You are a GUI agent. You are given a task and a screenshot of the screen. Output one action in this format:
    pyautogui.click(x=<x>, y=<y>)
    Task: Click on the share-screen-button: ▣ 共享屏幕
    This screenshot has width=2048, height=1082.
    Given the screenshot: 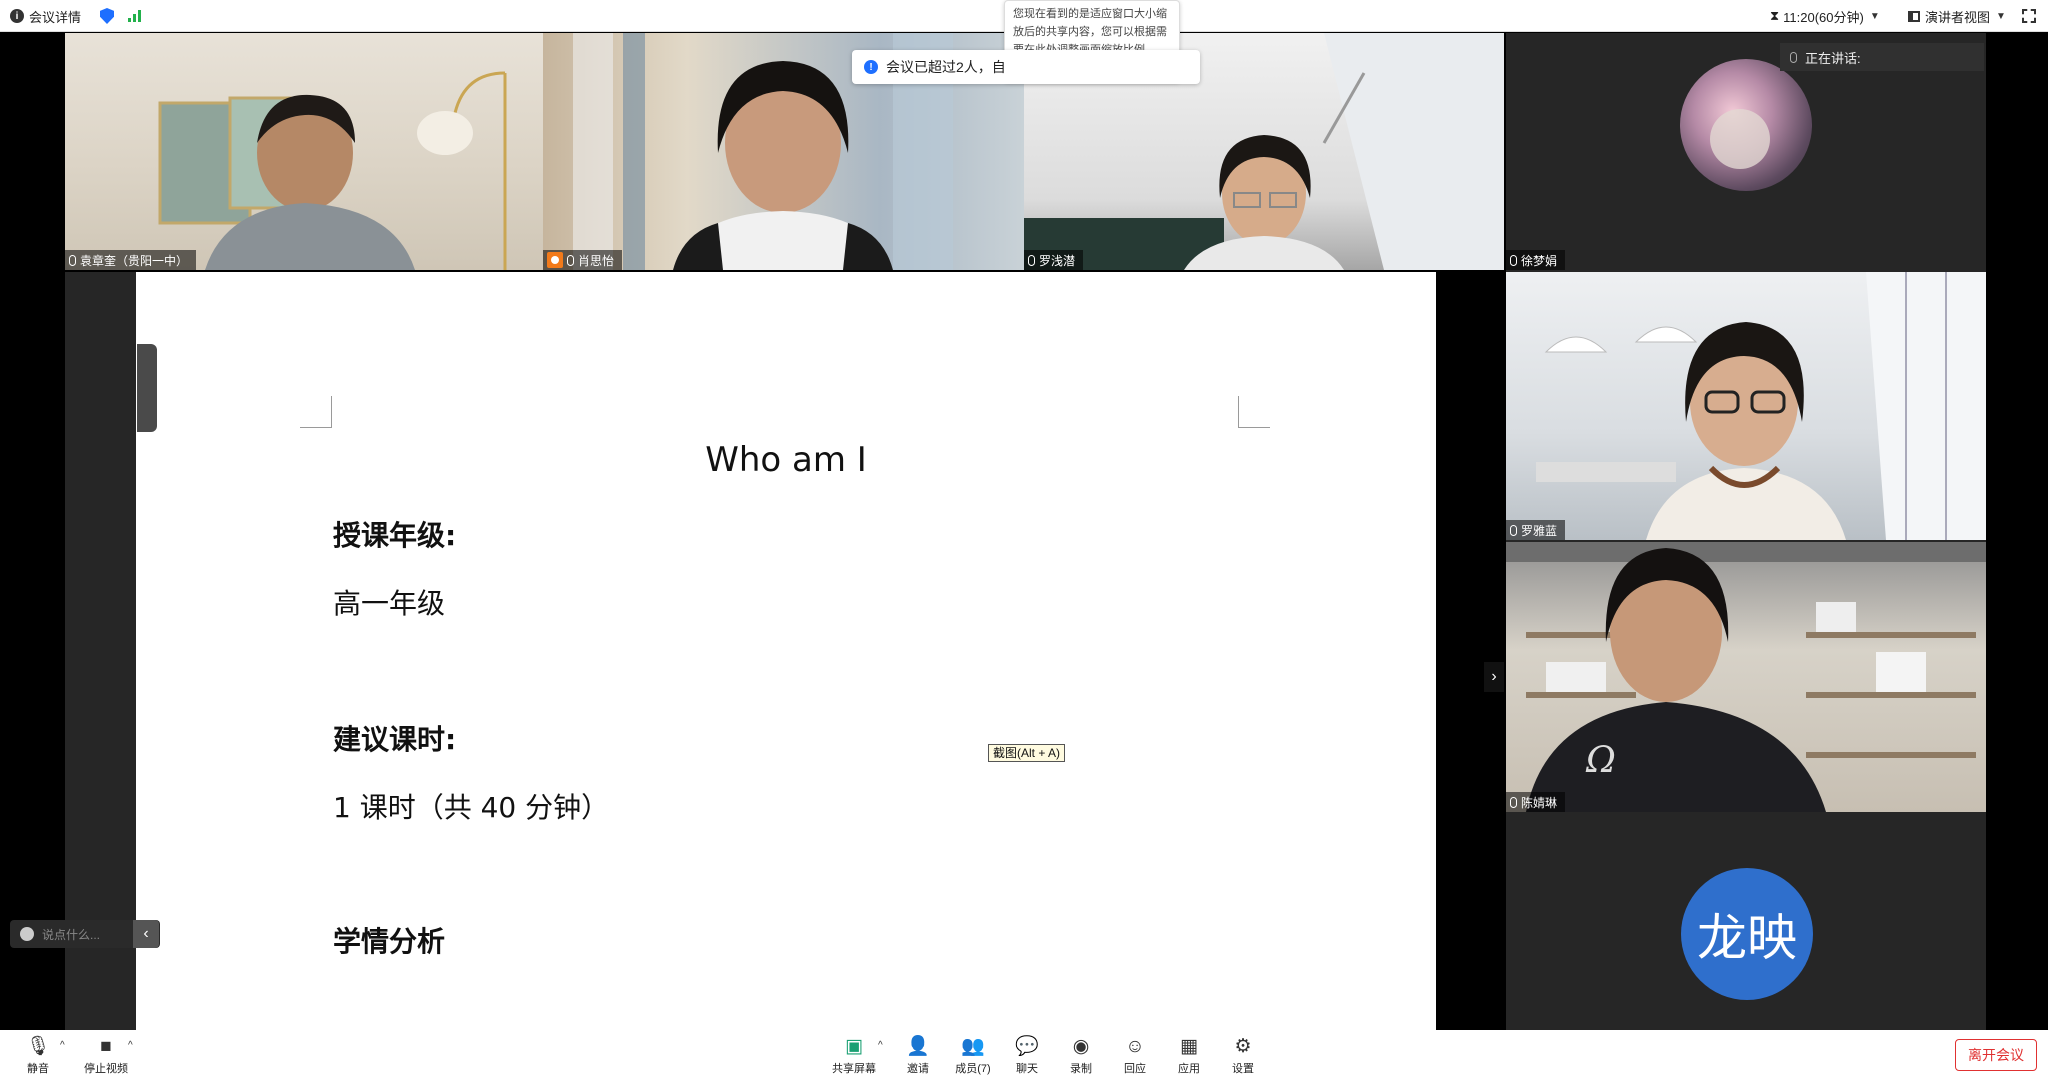 What is the action you would take?
    pyautogui.click(x=854, y=1056)
    